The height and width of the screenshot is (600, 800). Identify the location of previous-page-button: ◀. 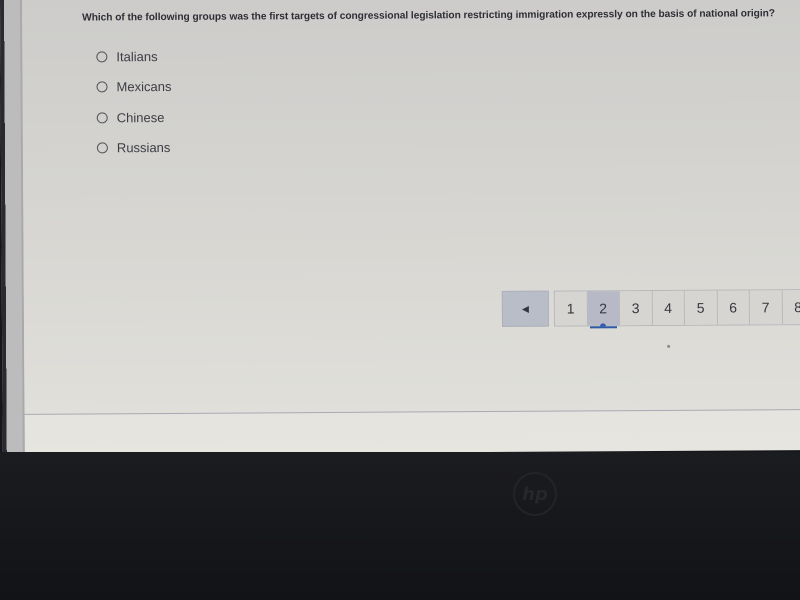
(525, 308).